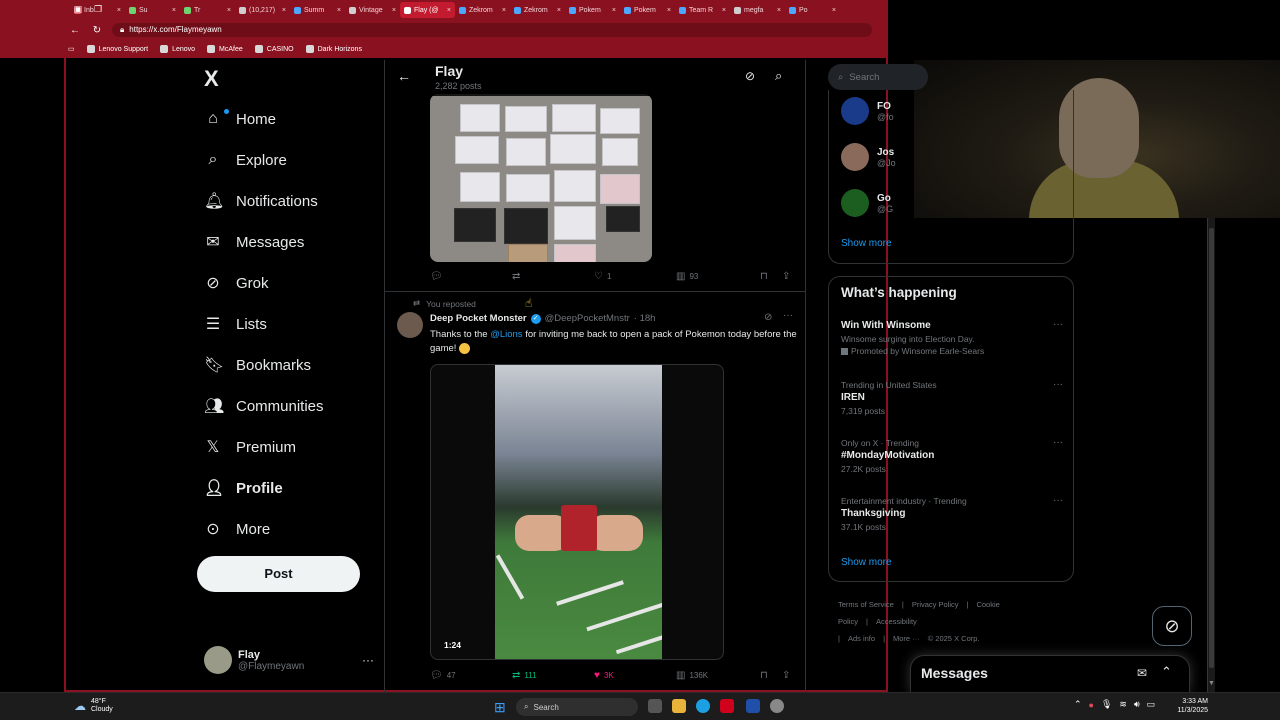 The height and width of the screenshot is (720, 1280). Describe the element at coordinates (500, 707) in the screenshot. I see `windows-start-icon: ⊞` at that location.